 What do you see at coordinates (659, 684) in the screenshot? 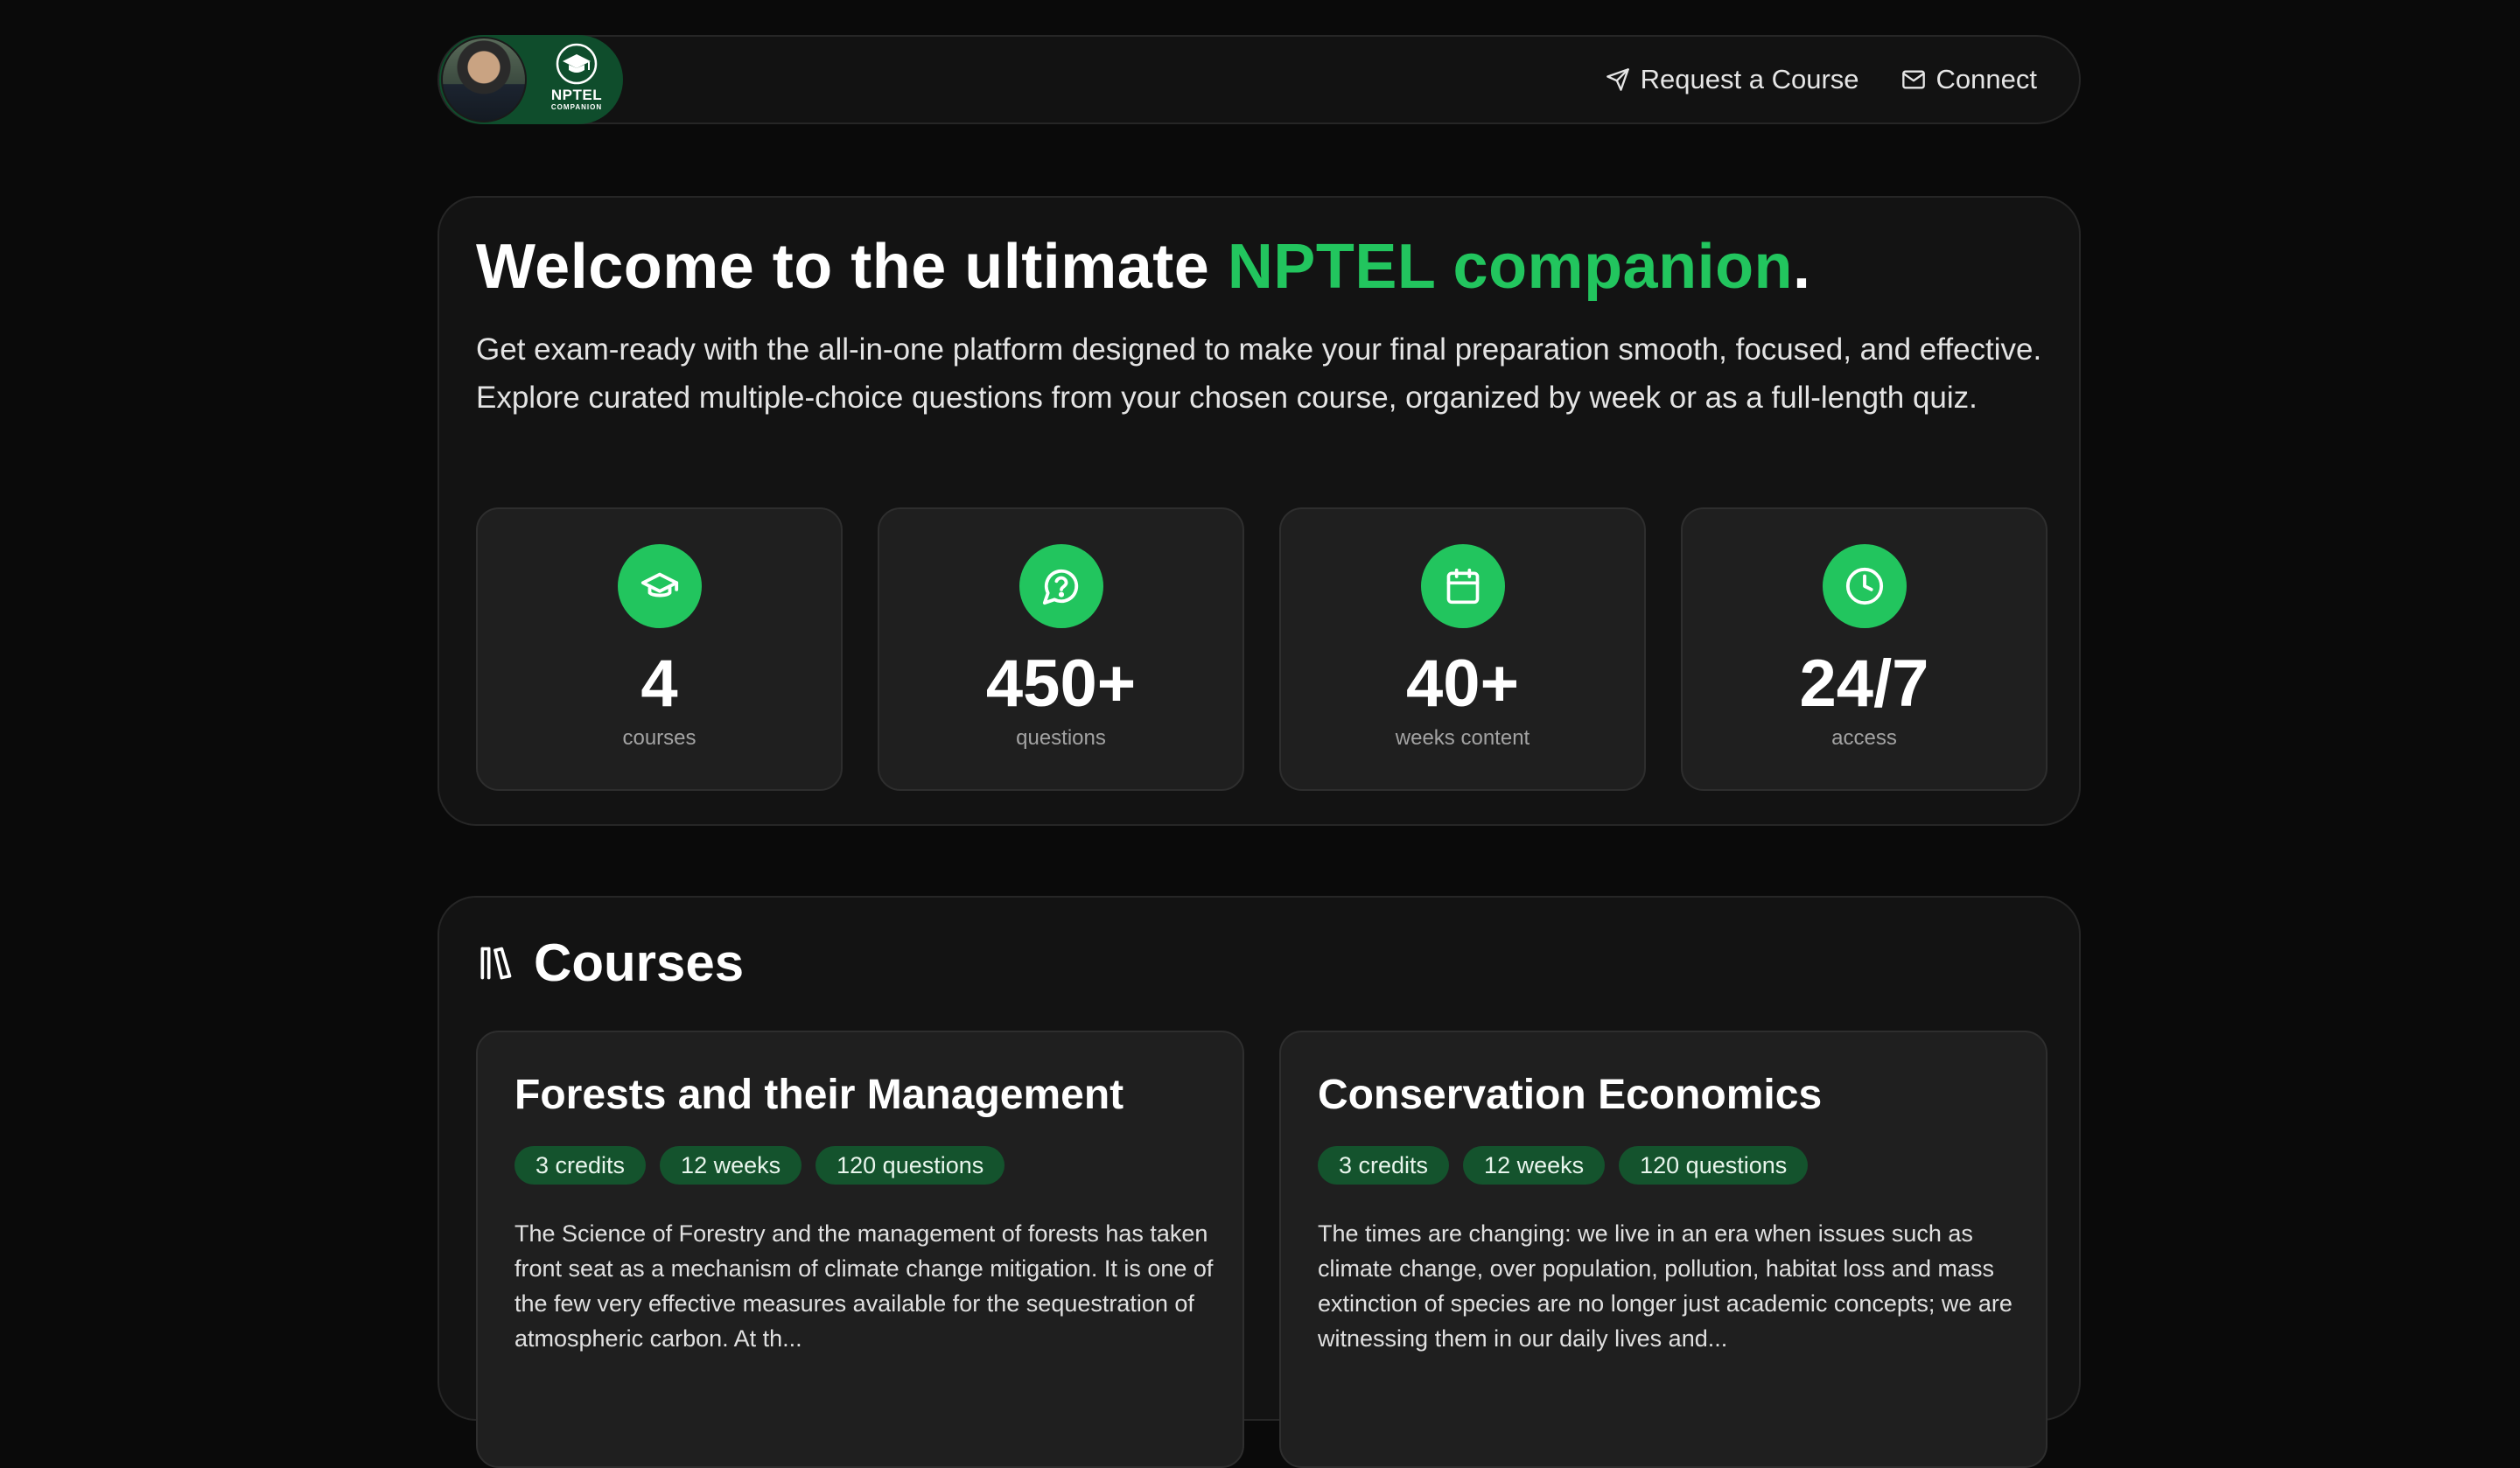
I see `stat-value: 4` at bounding box center [659, 684].